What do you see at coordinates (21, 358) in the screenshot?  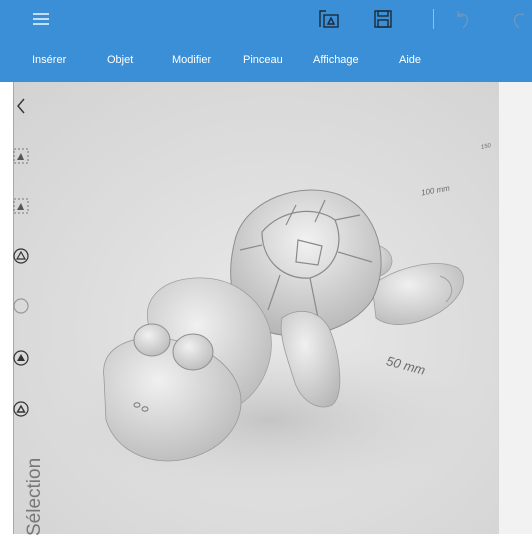 I see `triangle-paint-icon` at bounding box center [21, 358].